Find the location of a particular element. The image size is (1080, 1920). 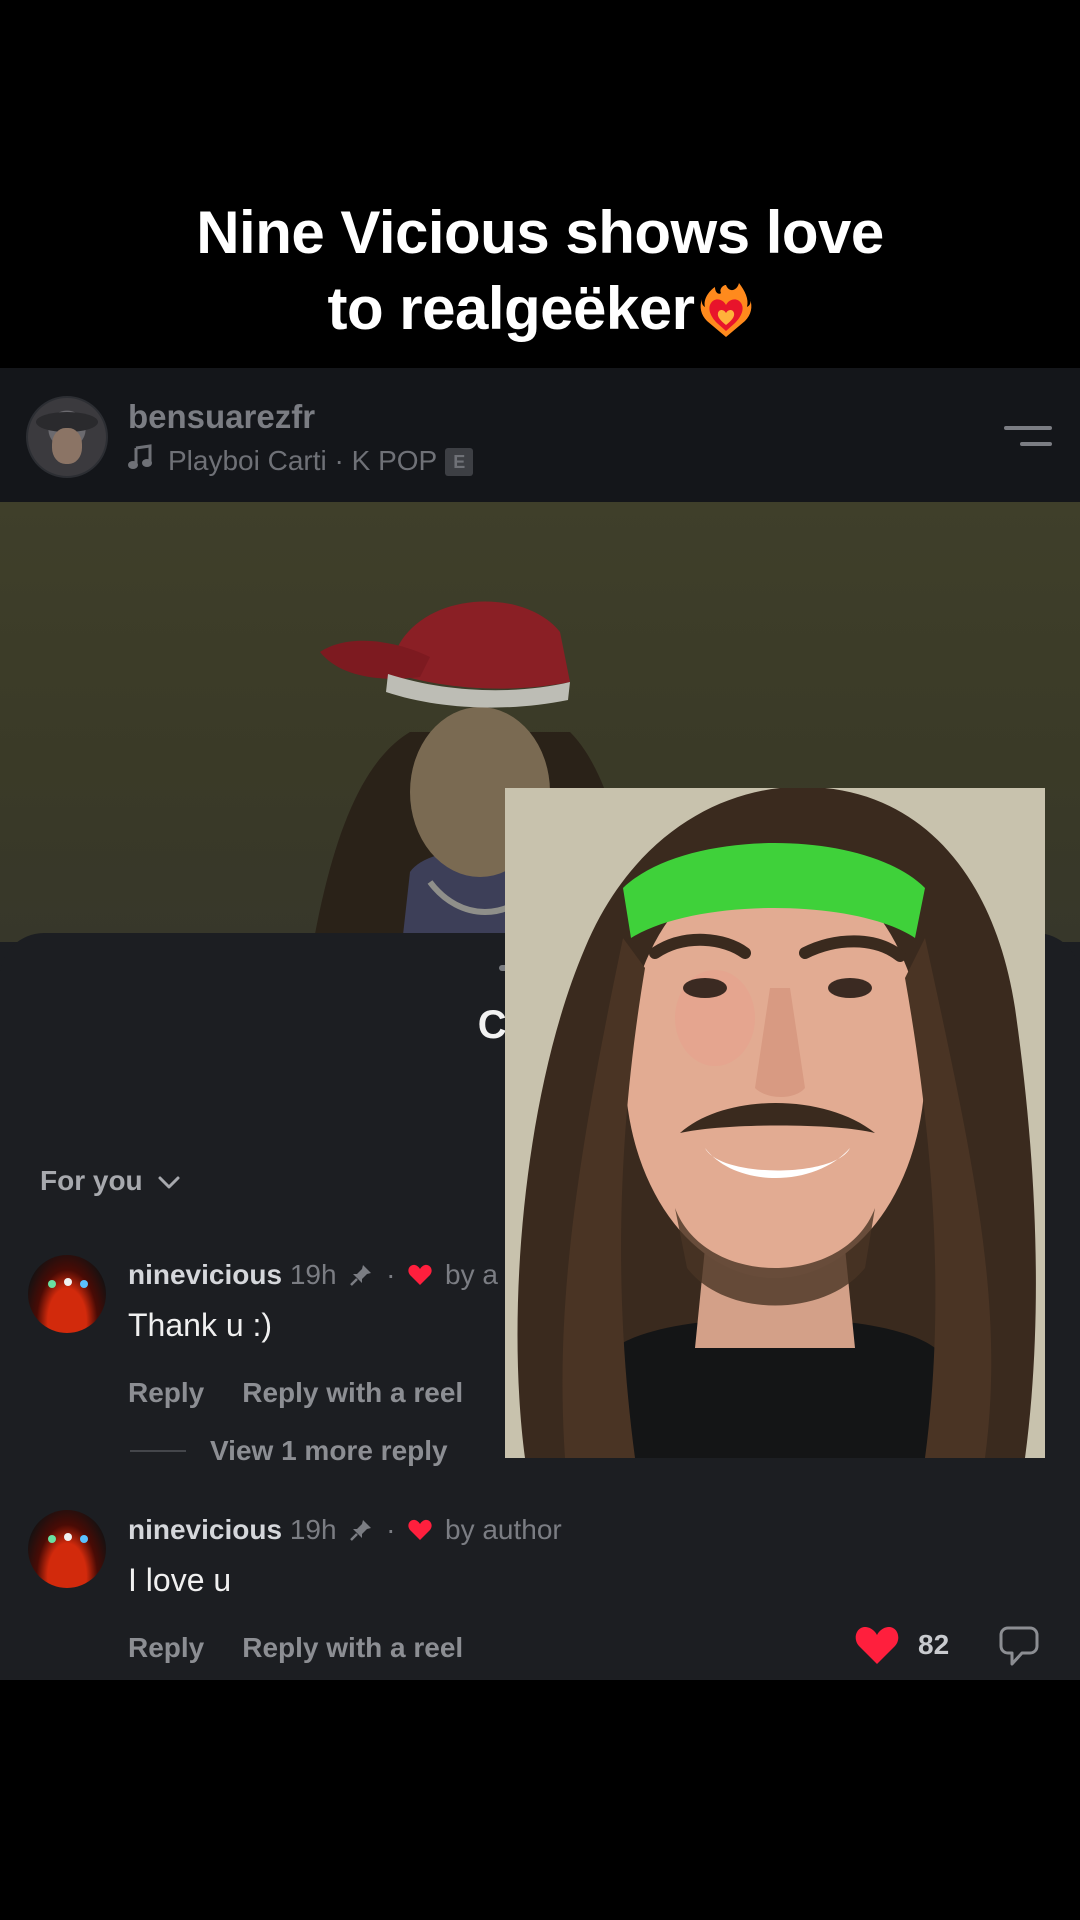

music-text: Playboi Carti · K POP is located at coordinates (303, 460).